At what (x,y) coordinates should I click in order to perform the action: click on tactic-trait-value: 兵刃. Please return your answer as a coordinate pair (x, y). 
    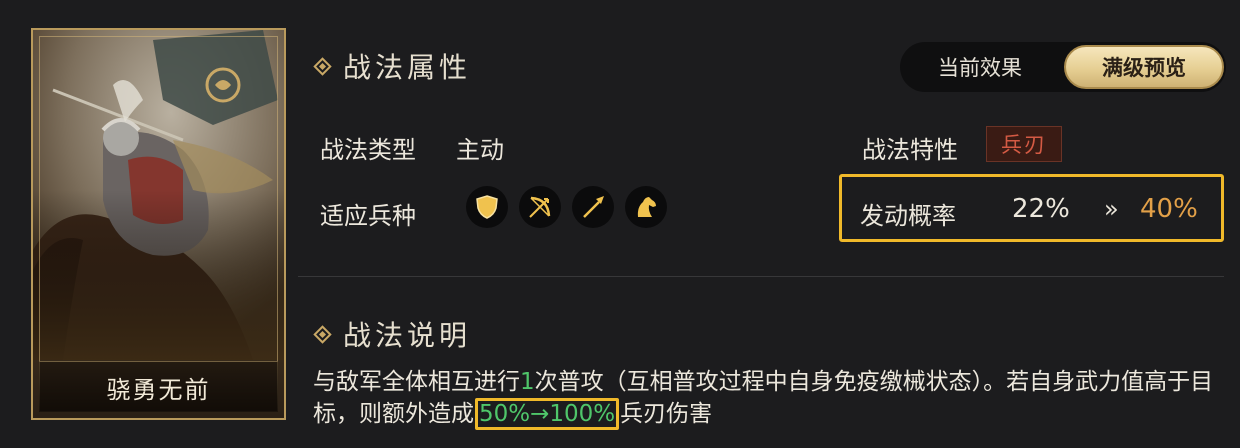
    Looking at the image, I should click on (1024, 145).